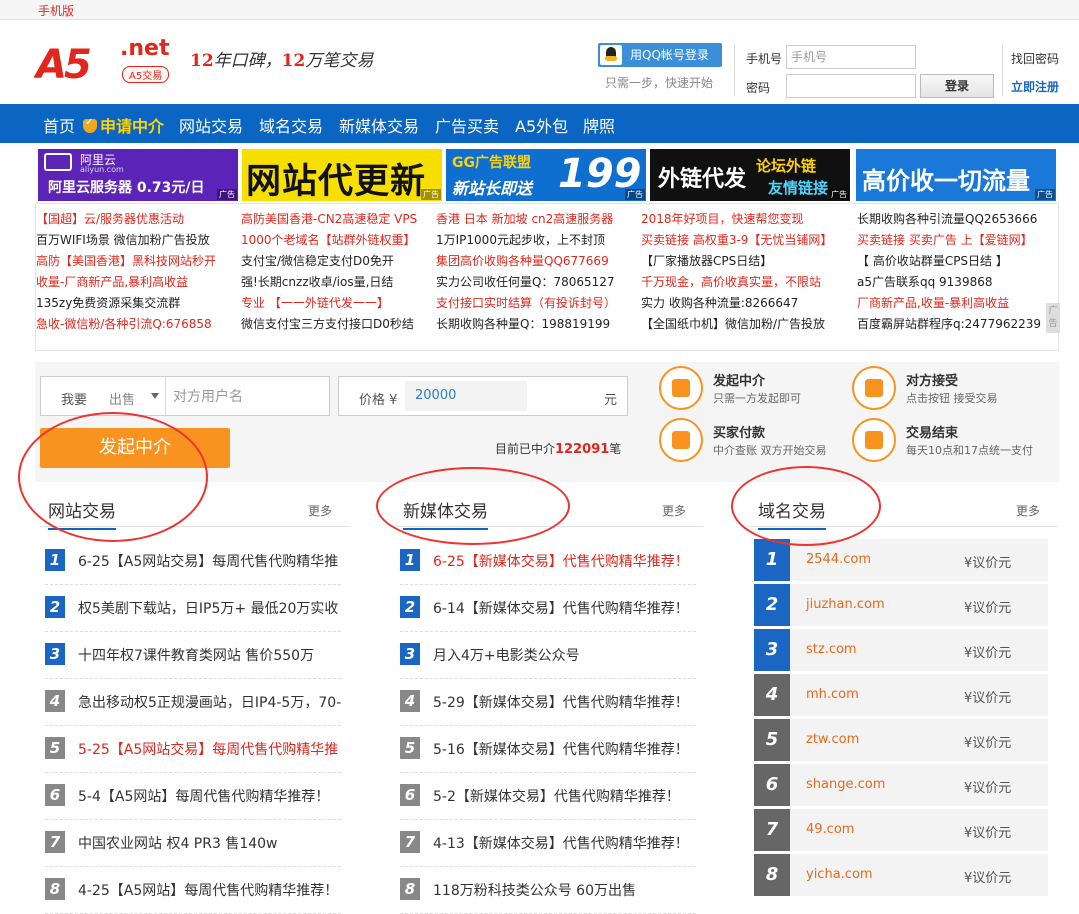 The height and width of the screenshot is (914, 1079). What do you see at coordinates (536, 282) in the screenshot?
I see `text-ad-link: 实力公司收任何量Q：78065127` at bounding box center [536, 282].